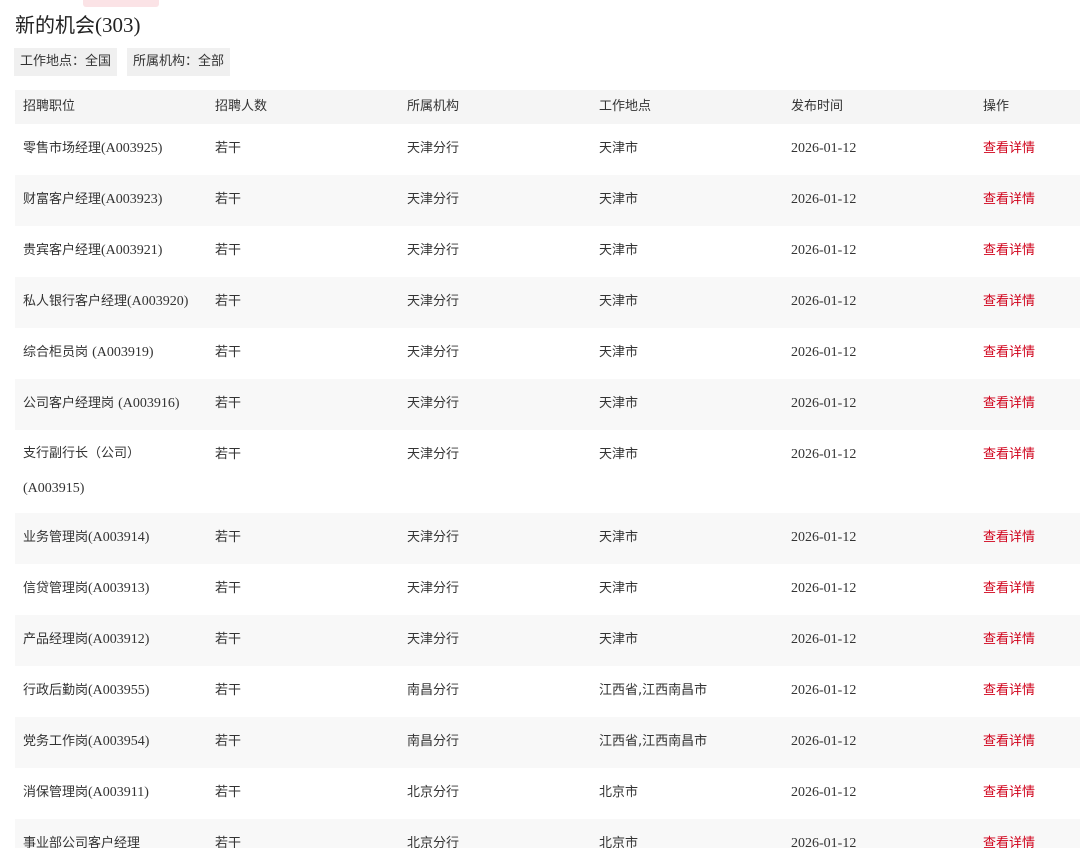 The width and height of the screenshot is (1080, 848). I want to click on table-row: 信贷管理岗(A003913) 若干 天津分行 天津市 2026-01-12 查看详情, so click(547, 589).